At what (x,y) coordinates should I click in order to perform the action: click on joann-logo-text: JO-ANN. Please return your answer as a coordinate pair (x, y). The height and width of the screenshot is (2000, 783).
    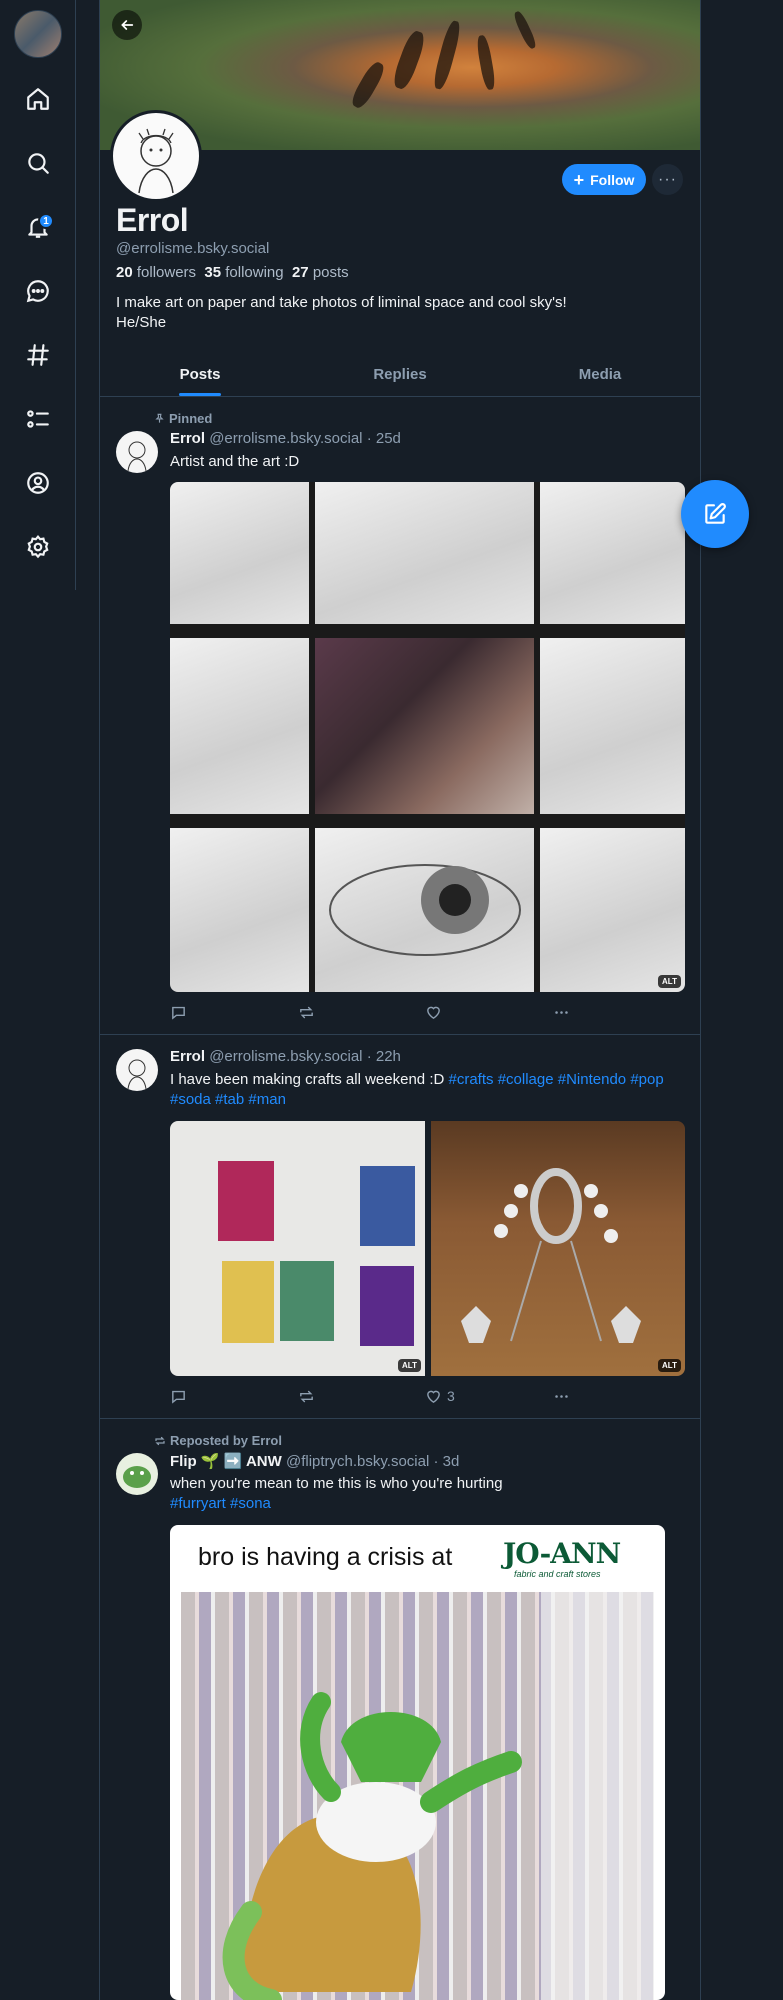
    Looking at the image, I should click on (562, 1553).